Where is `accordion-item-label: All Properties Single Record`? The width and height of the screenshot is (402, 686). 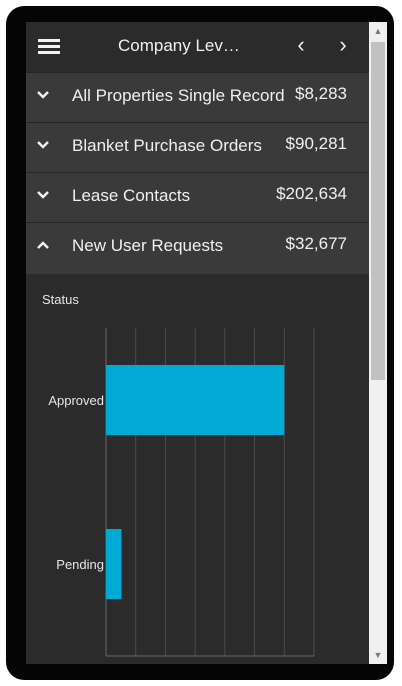
accordion-item-label: All Properties Single Record is located at coordinates (178, 95).